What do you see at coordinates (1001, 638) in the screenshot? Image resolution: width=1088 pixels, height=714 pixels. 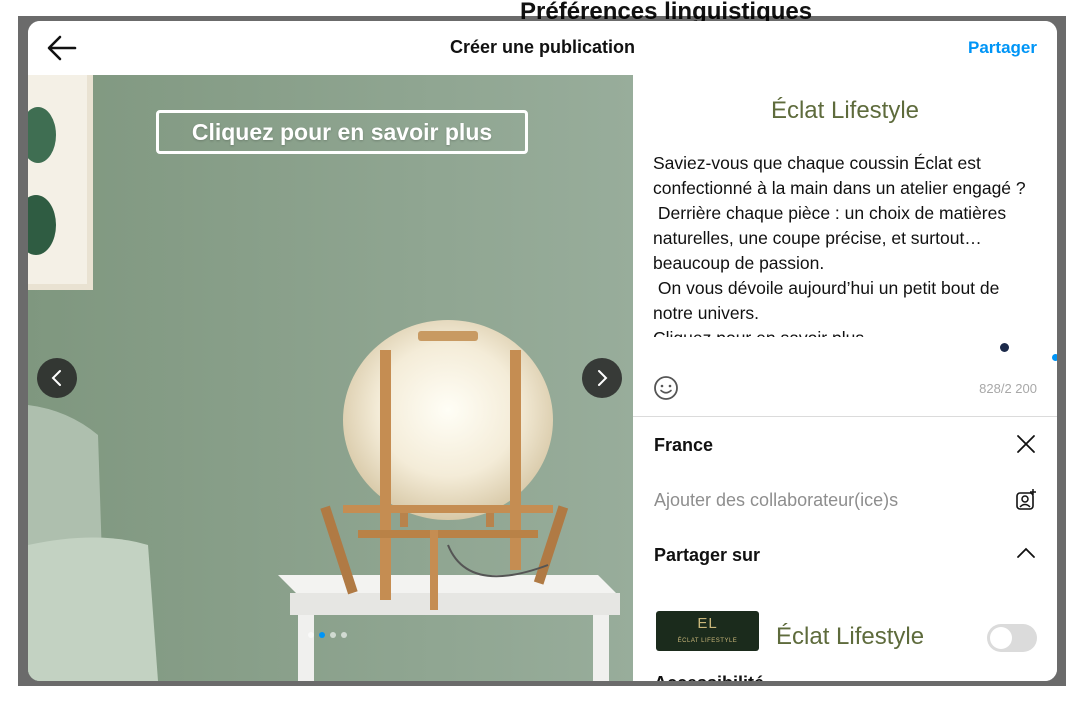 I see `toggle-knob` at bounding box center [1001, 638].